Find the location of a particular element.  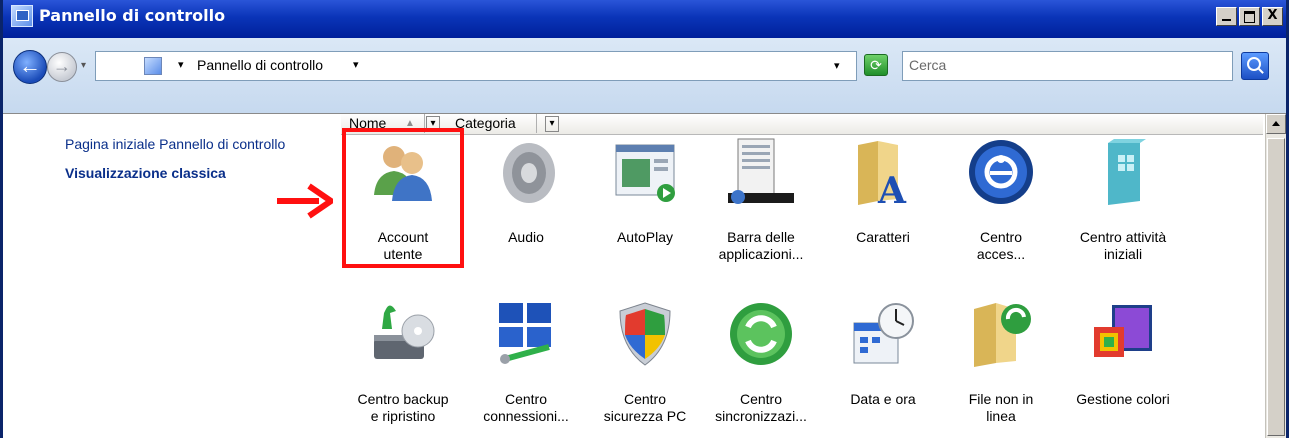

item-file-non-in-linea: File non in linea is located at coordinates (1001, 362).